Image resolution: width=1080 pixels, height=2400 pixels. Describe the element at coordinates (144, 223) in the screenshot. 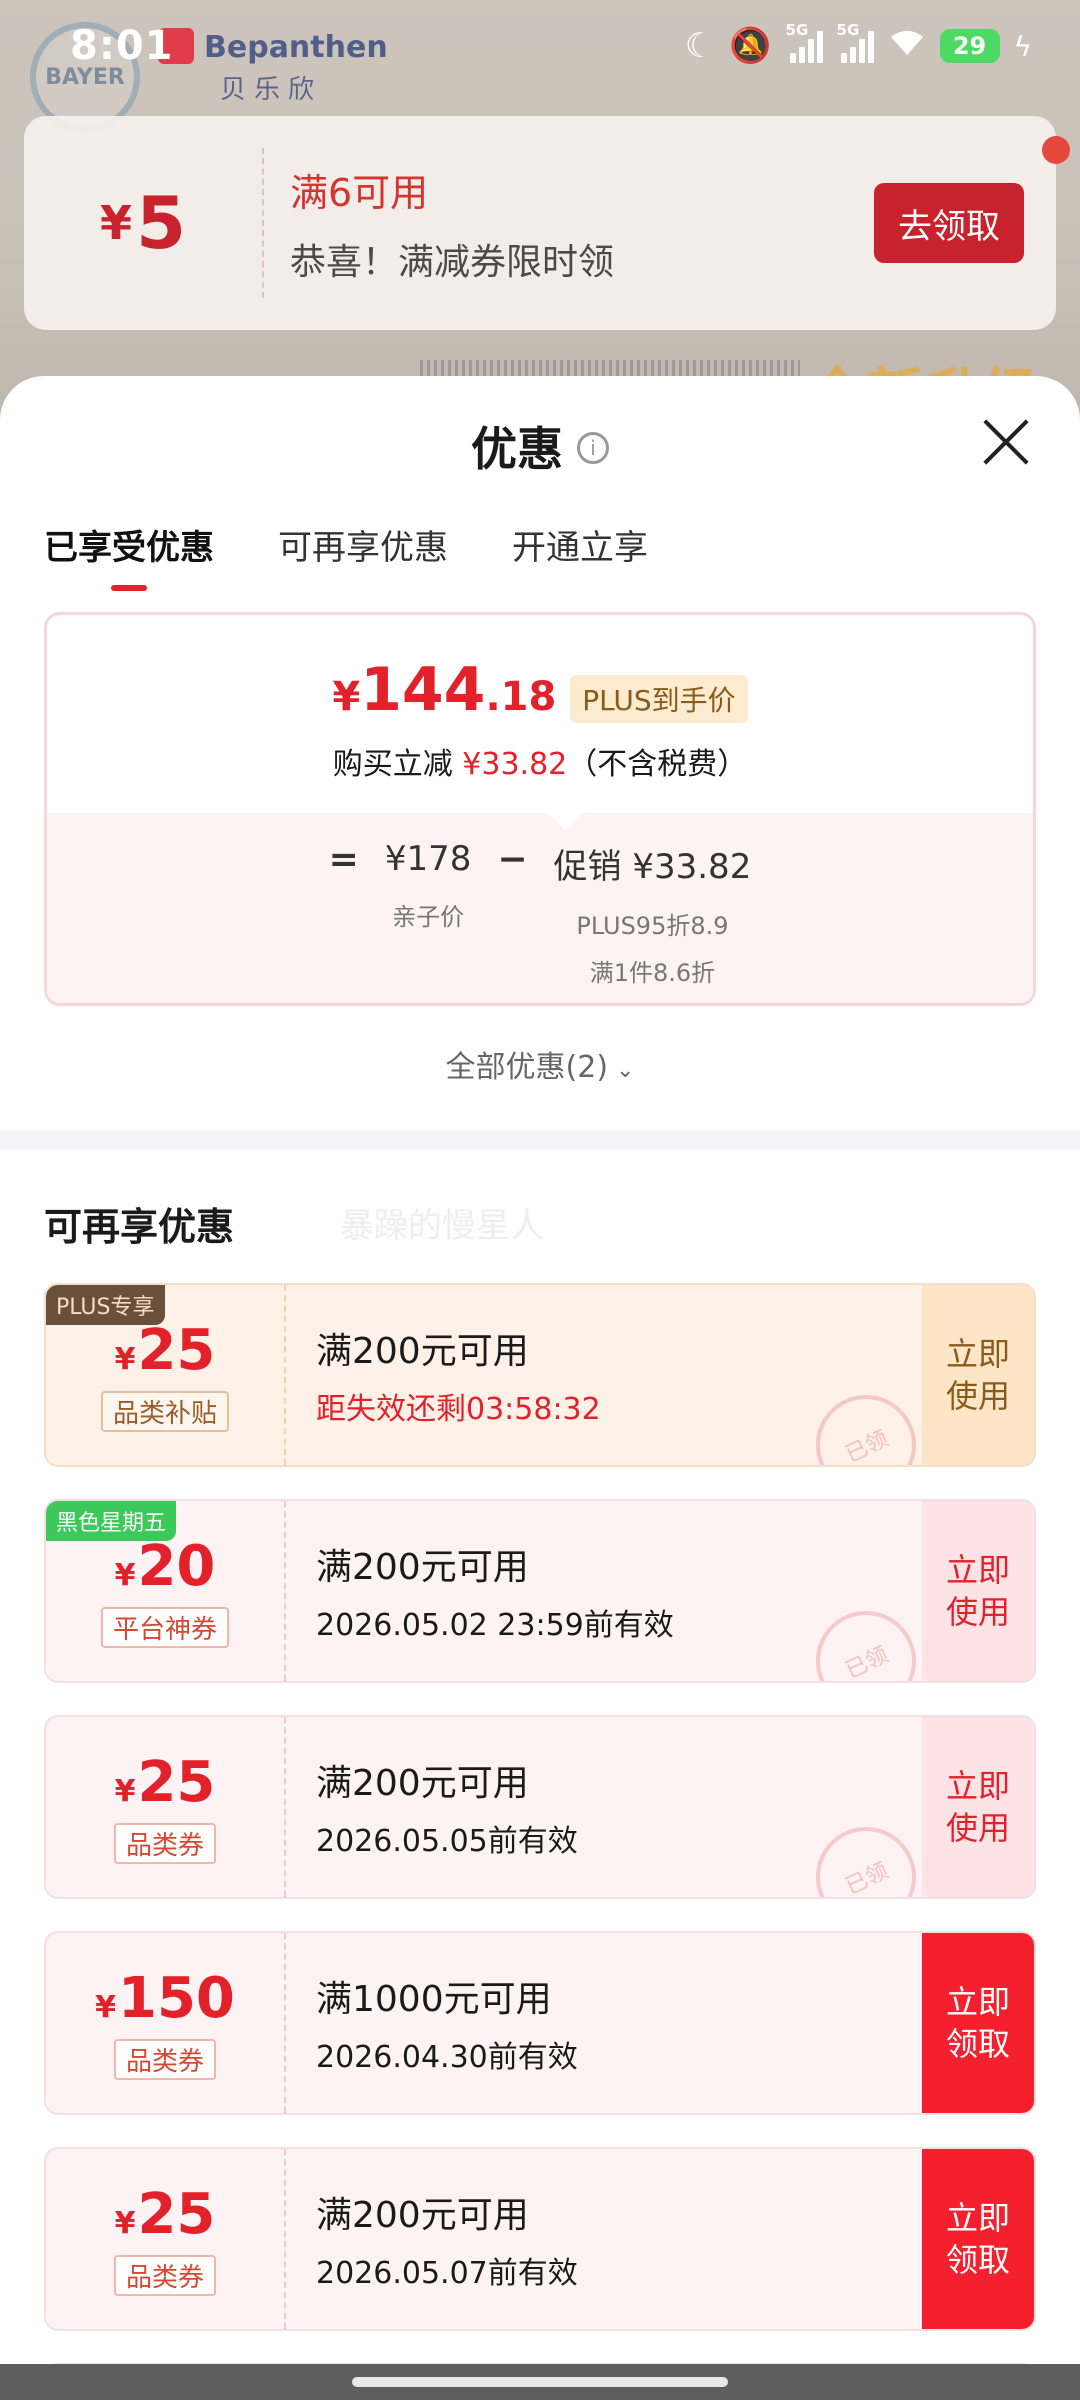

I see `banner-coupon-amount: ¥ 5` at that location.